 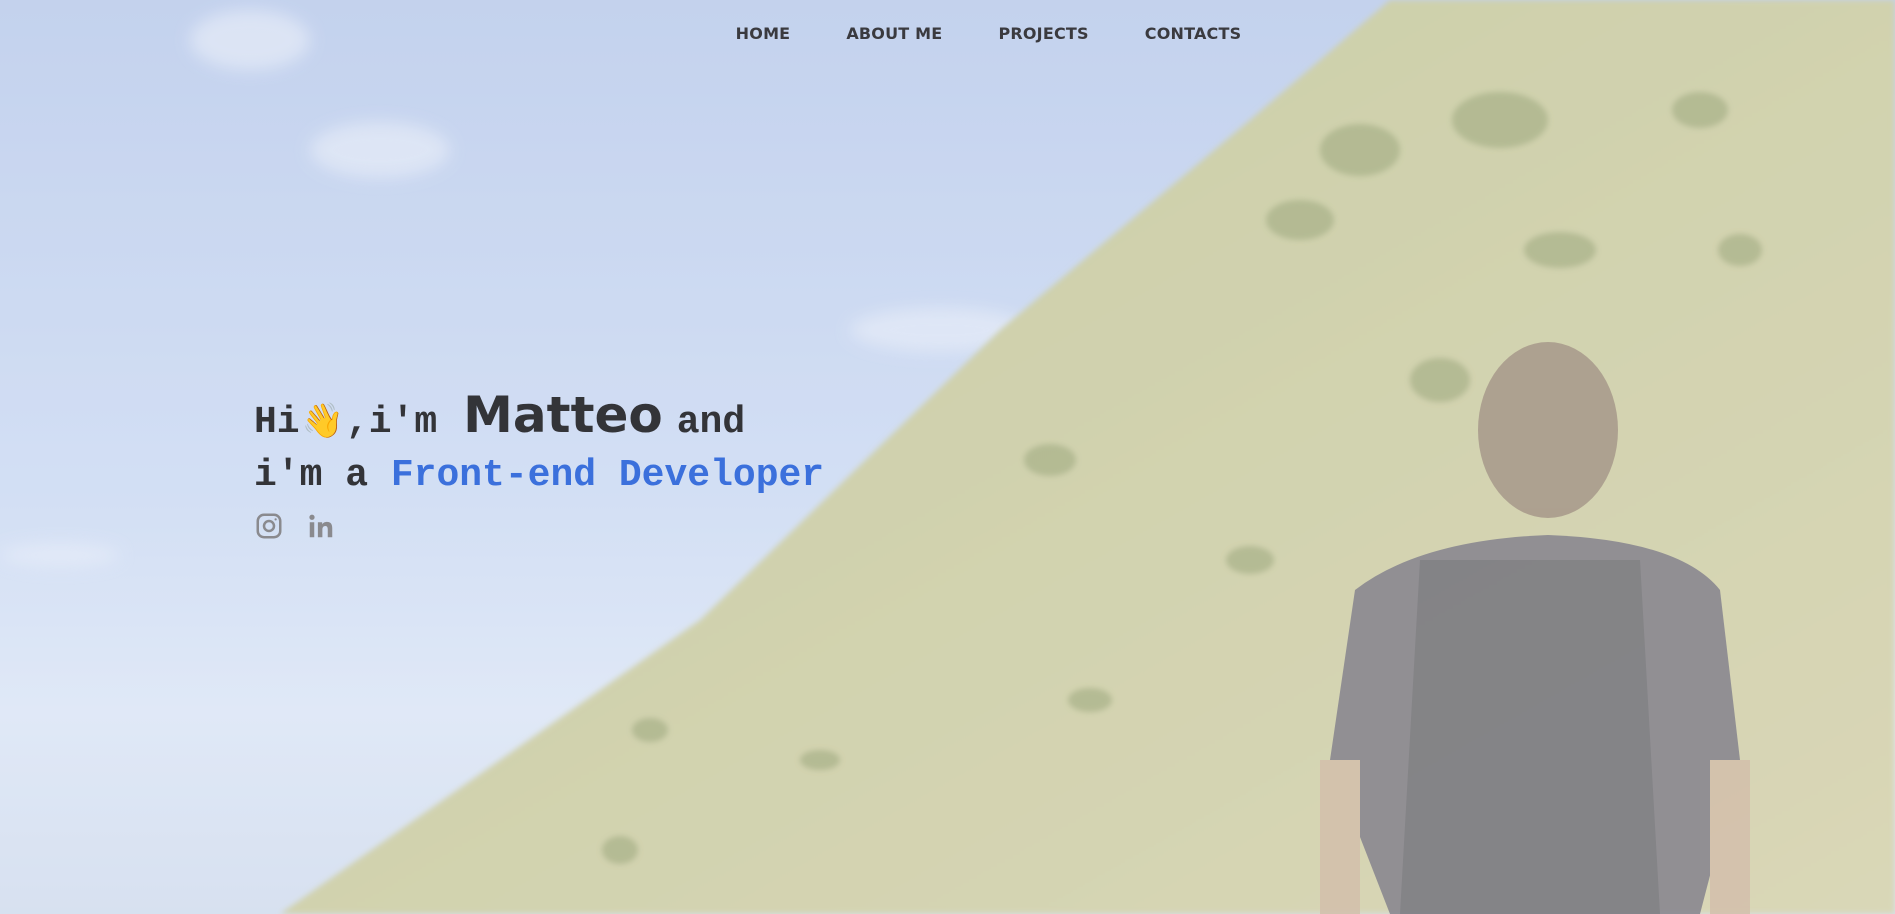 I want to click on social-links, so click(x=539, y=526).